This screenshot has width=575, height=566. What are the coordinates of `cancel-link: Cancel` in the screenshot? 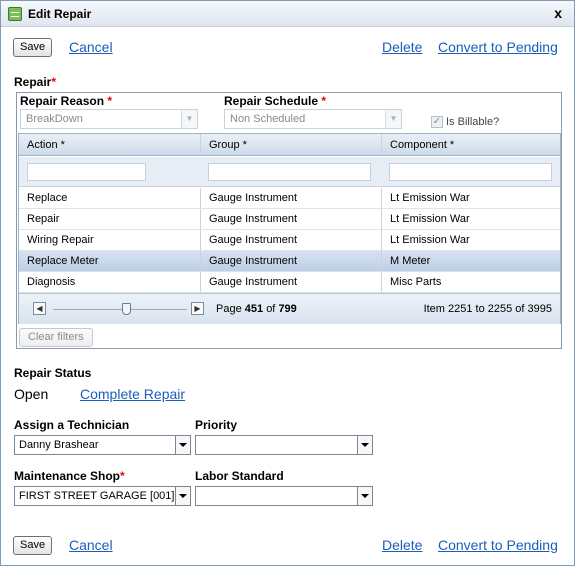 It's located at (91, 47).